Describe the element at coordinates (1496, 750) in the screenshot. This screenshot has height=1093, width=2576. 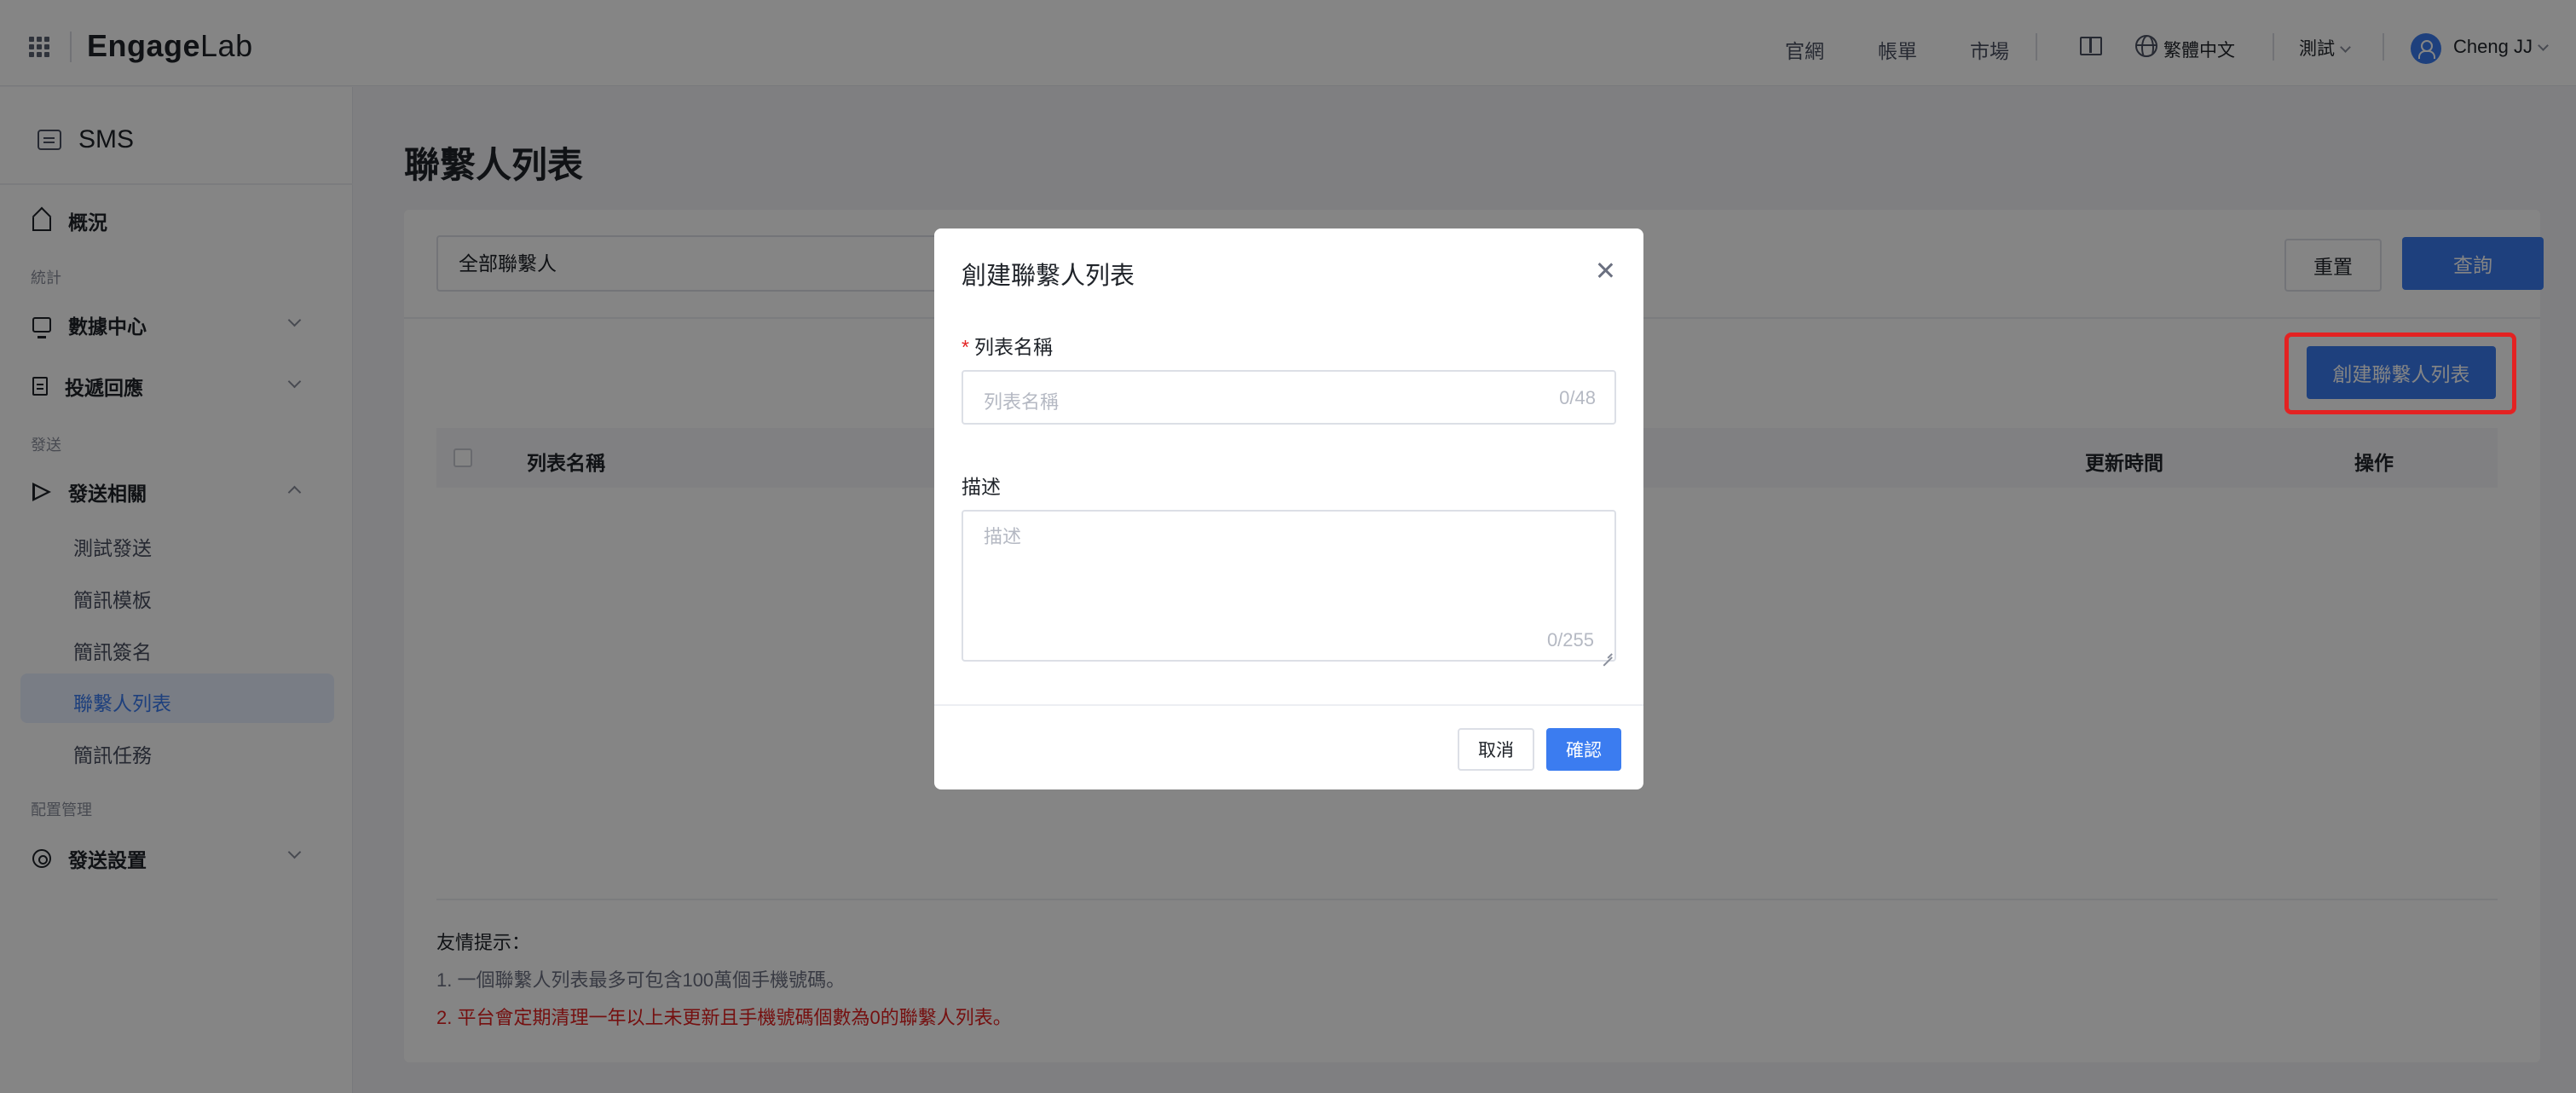
I see `cancel-button: 取消` at that location.